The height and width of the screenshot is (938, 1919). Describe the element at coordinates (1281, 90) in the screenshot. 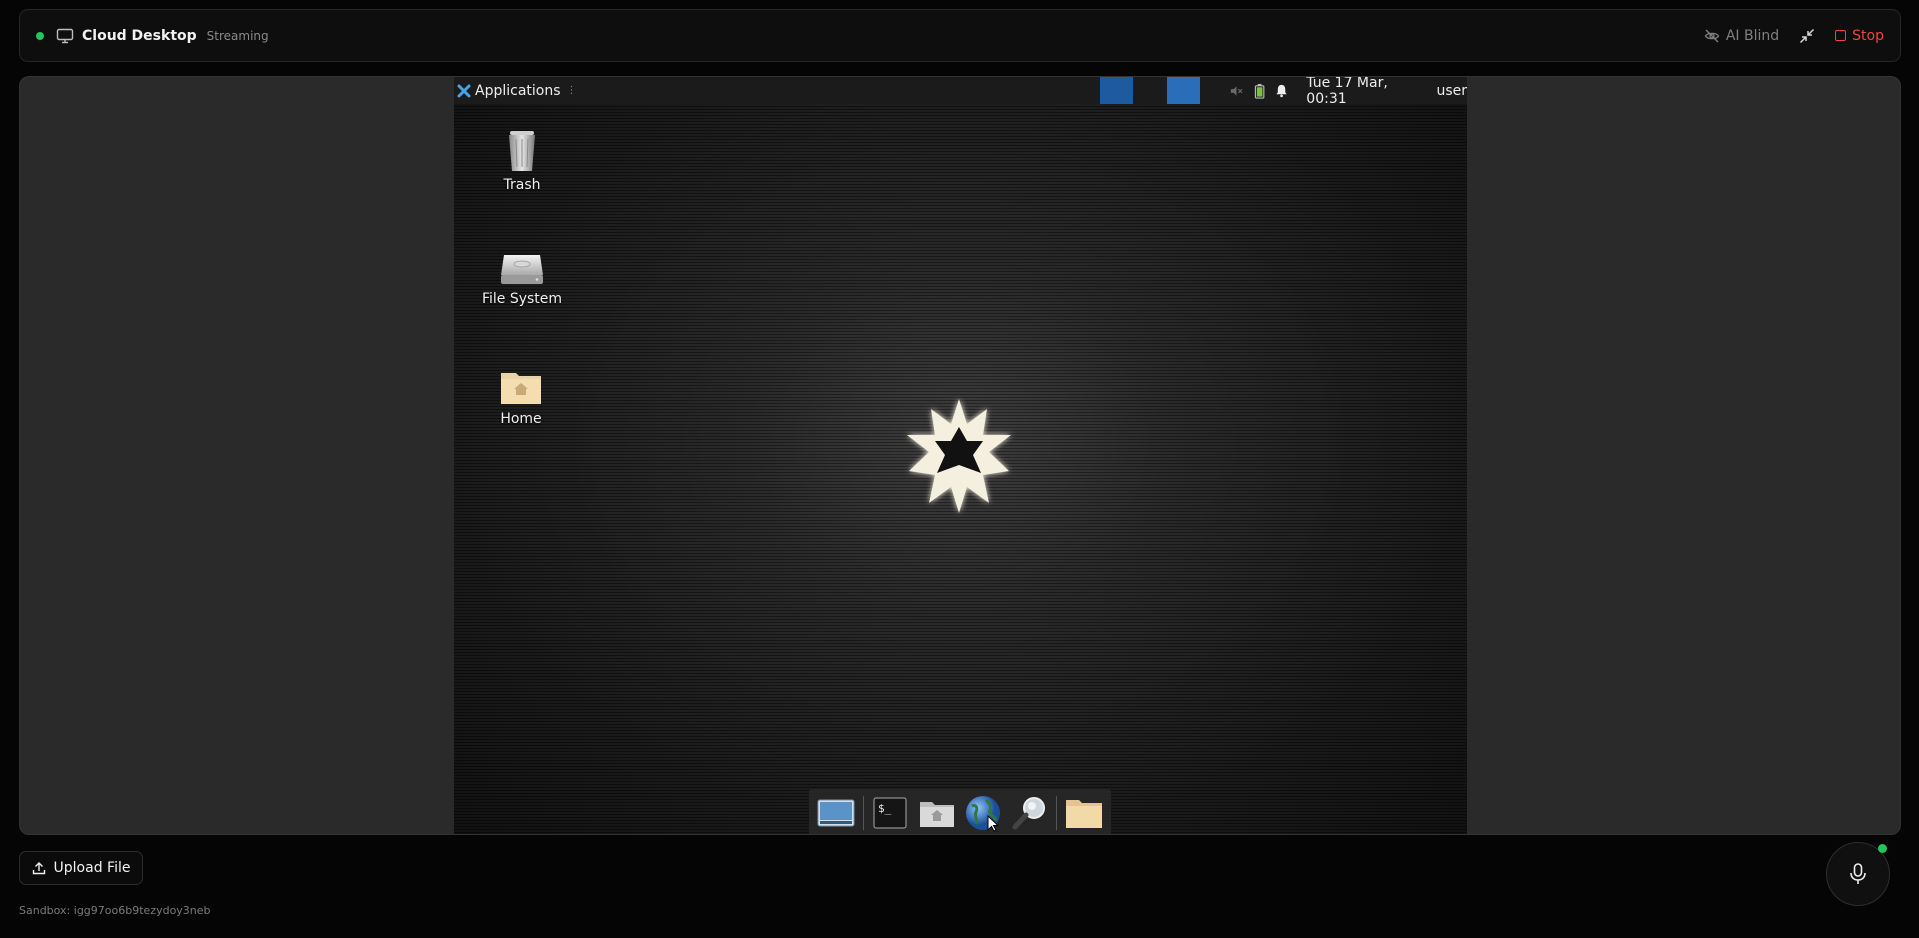

I see `notification-bell-icon` at that location.